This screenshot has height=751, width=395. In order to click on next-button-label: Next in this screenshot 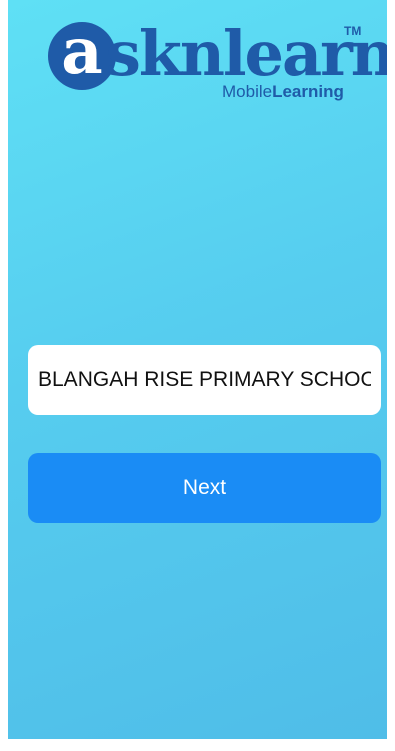, I will do `click(204, 487)`.